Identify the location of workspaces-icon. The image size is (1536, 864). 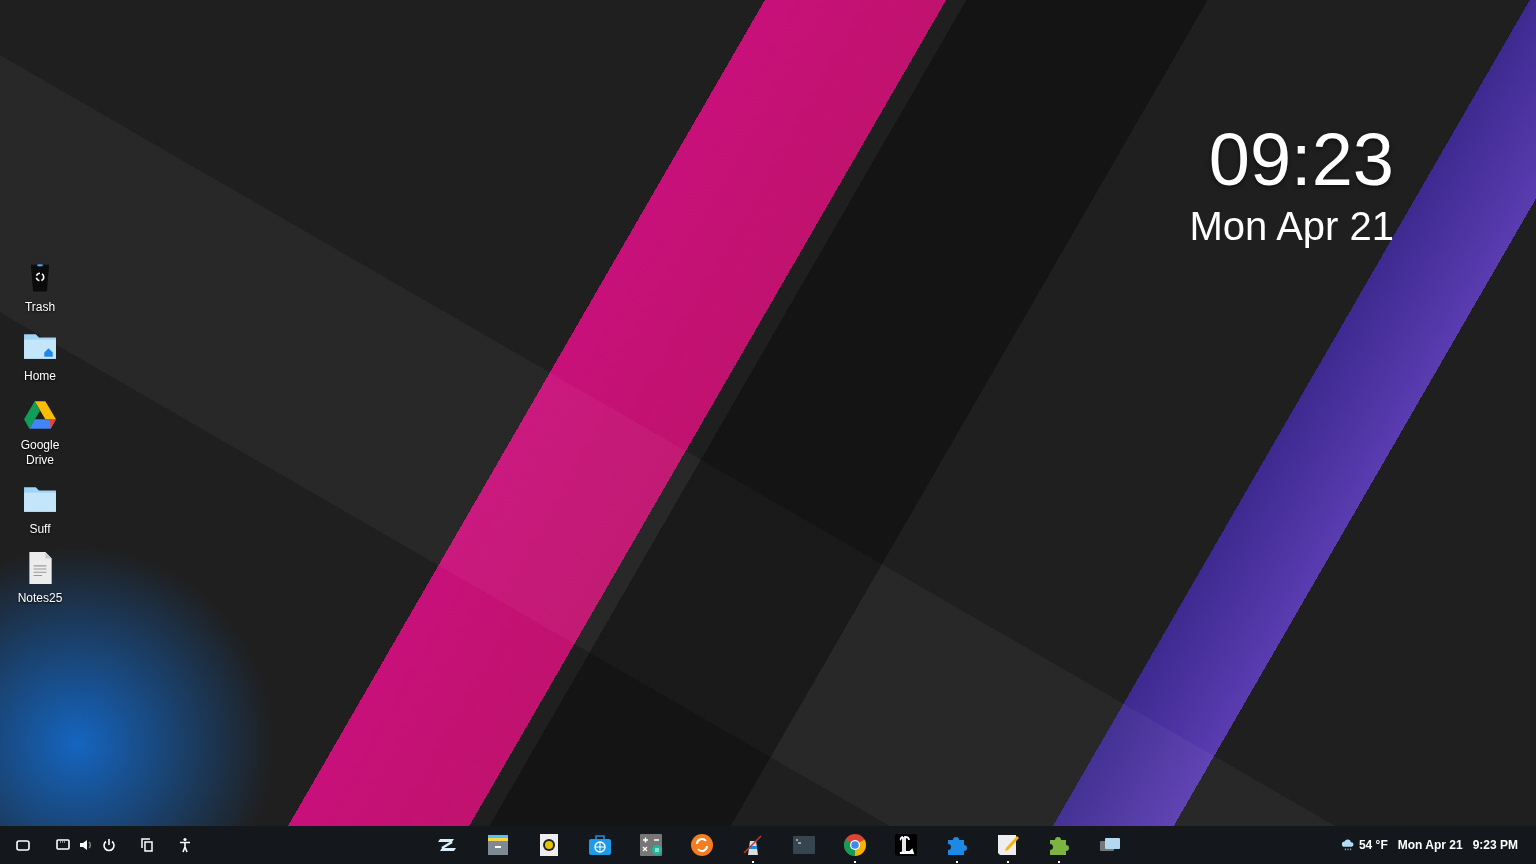
(147, 845).